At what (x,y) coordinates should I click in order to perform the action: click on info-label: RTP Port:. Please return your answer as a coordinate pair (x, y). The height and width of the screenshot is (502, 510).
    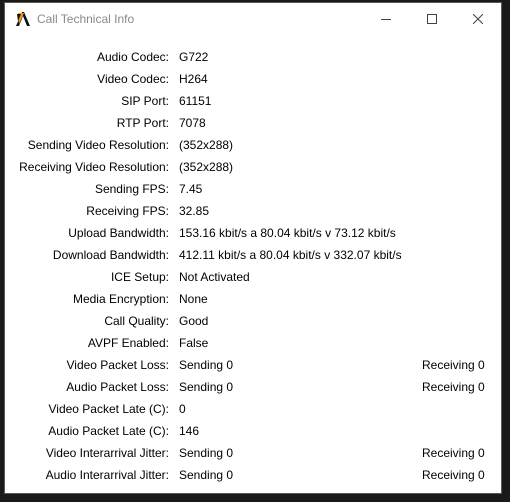
    Looking at the image, I should click on (142, 123).